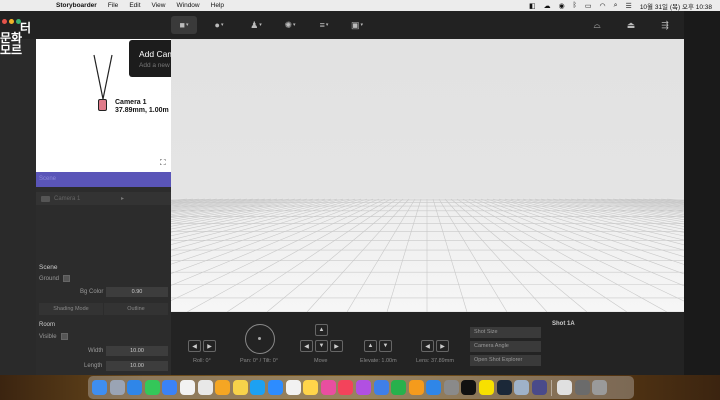 This screenshot has height=400, width=720. I want to click on dock-calendar-icon, so click(187, 387).